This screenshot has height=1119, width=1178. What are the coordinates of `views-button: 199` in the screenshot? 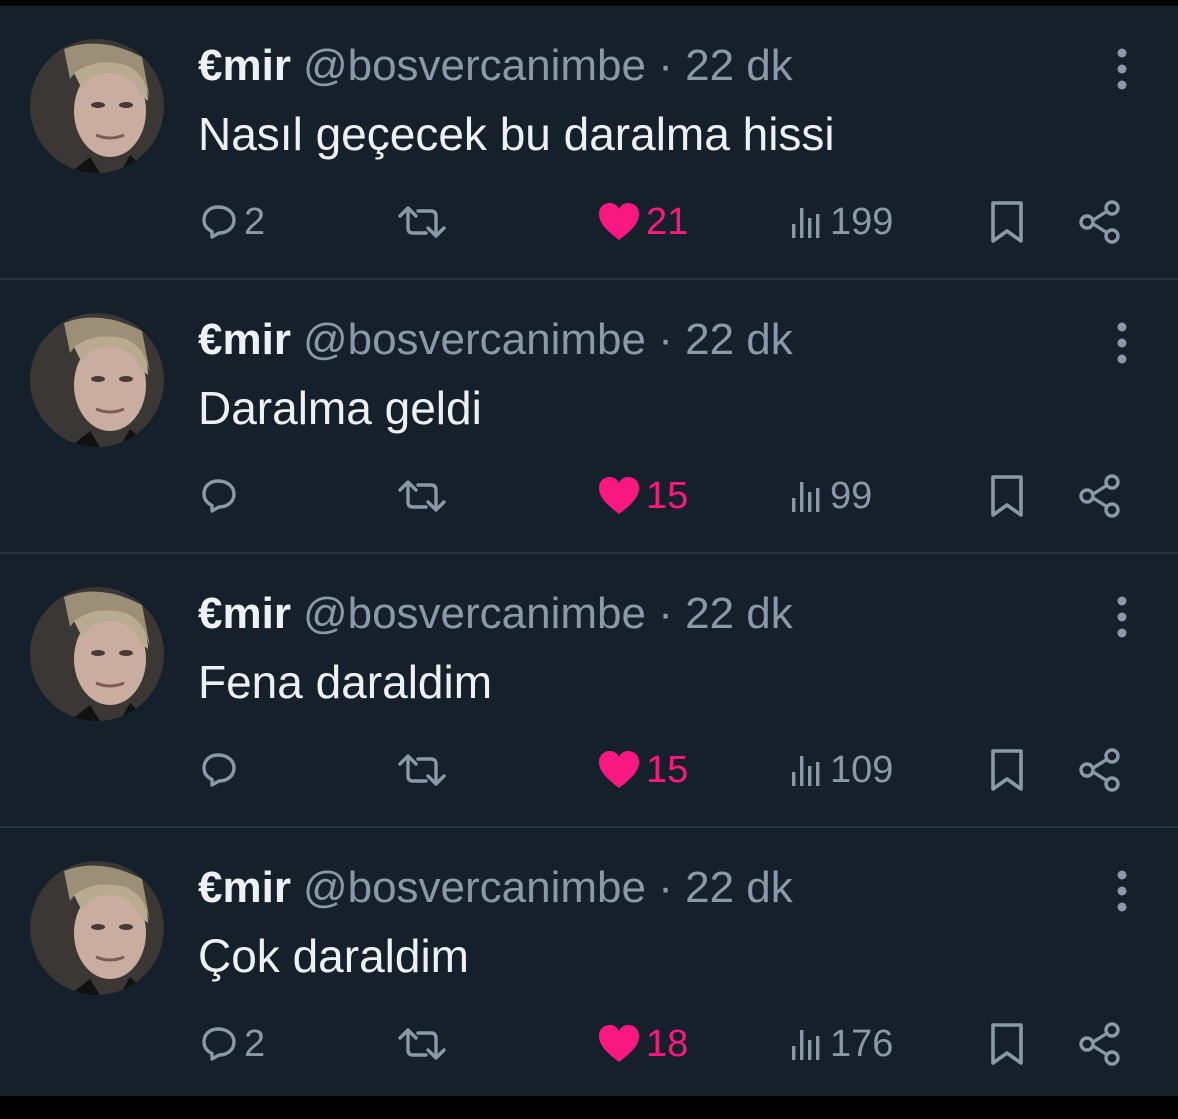 It's located at (839, 222).